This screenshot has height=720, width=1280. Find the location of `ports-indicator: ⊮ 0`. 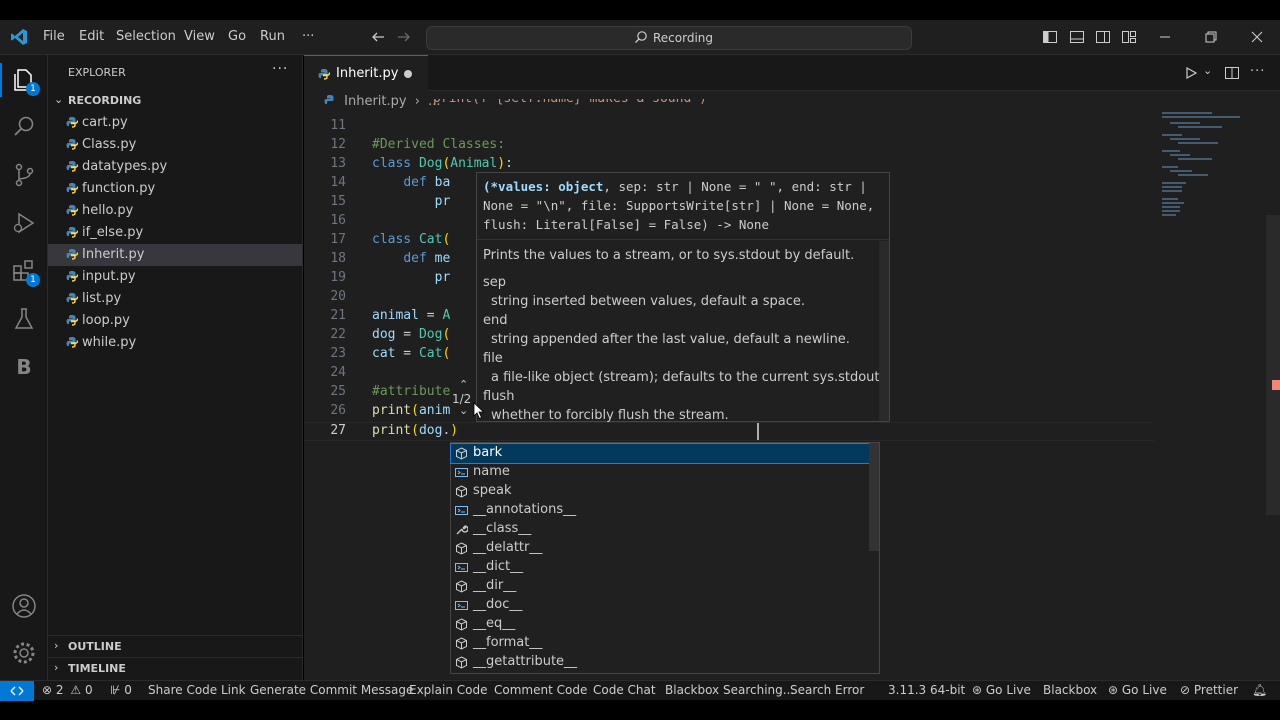

ports-indicator: ⊮ 0 is located at coordinates (121, 690).